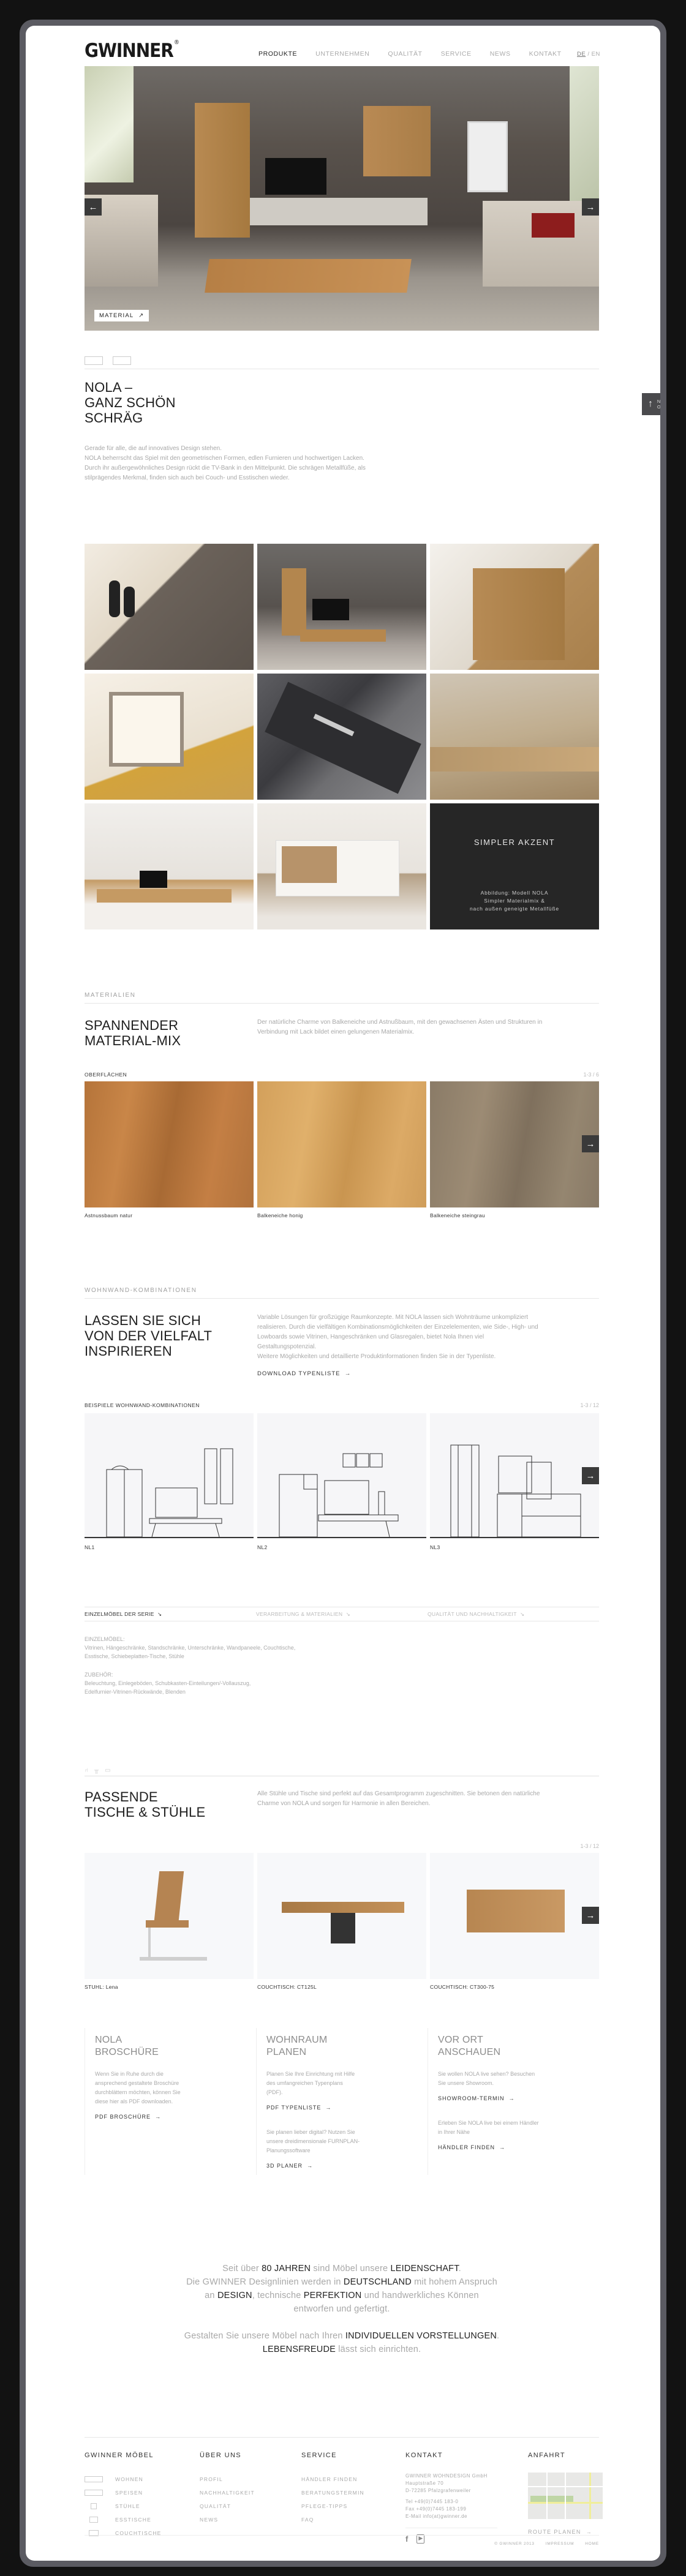 The width and height of the screenshot is (686, 2576). Describe the element at coordinates (342, 198) in the screenshot. I see `hero-slider: ← → MATERIAL ↗` at that location.